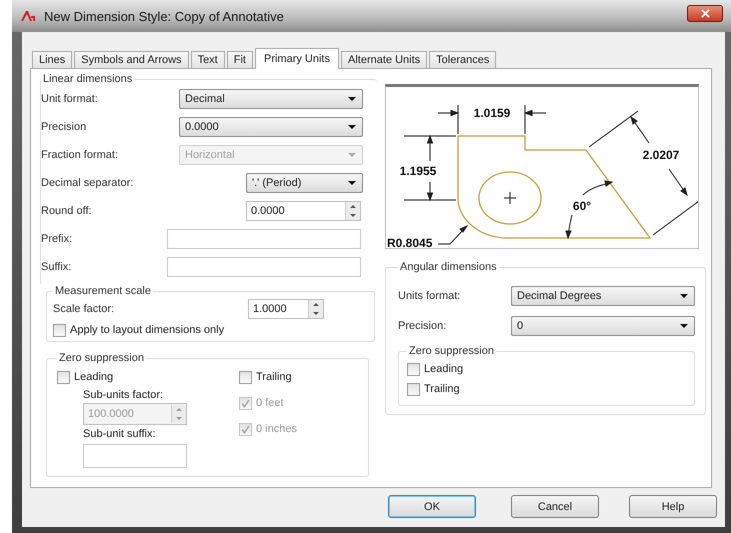 The width and height of the screenshot is (731, 533). I want to click on checkbox-label: 0 inches, so click(276, 429).